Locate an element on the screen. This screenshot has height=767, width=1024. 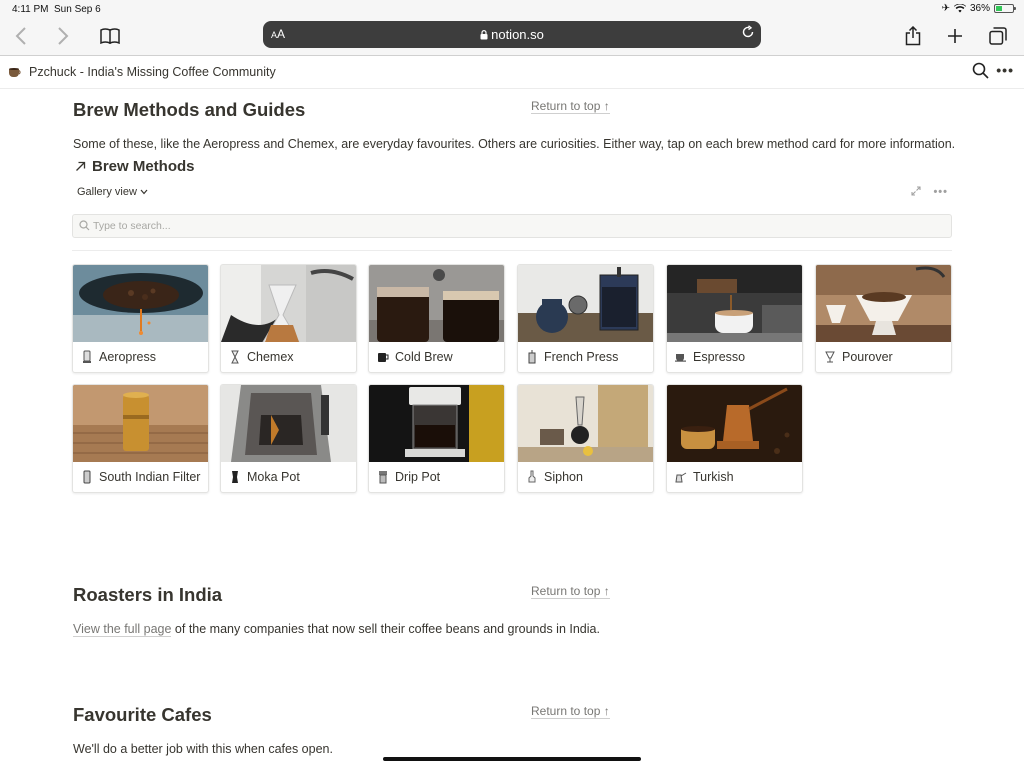
gallery-card-aeropress: Aeropress is located at coordinates (140, 318).